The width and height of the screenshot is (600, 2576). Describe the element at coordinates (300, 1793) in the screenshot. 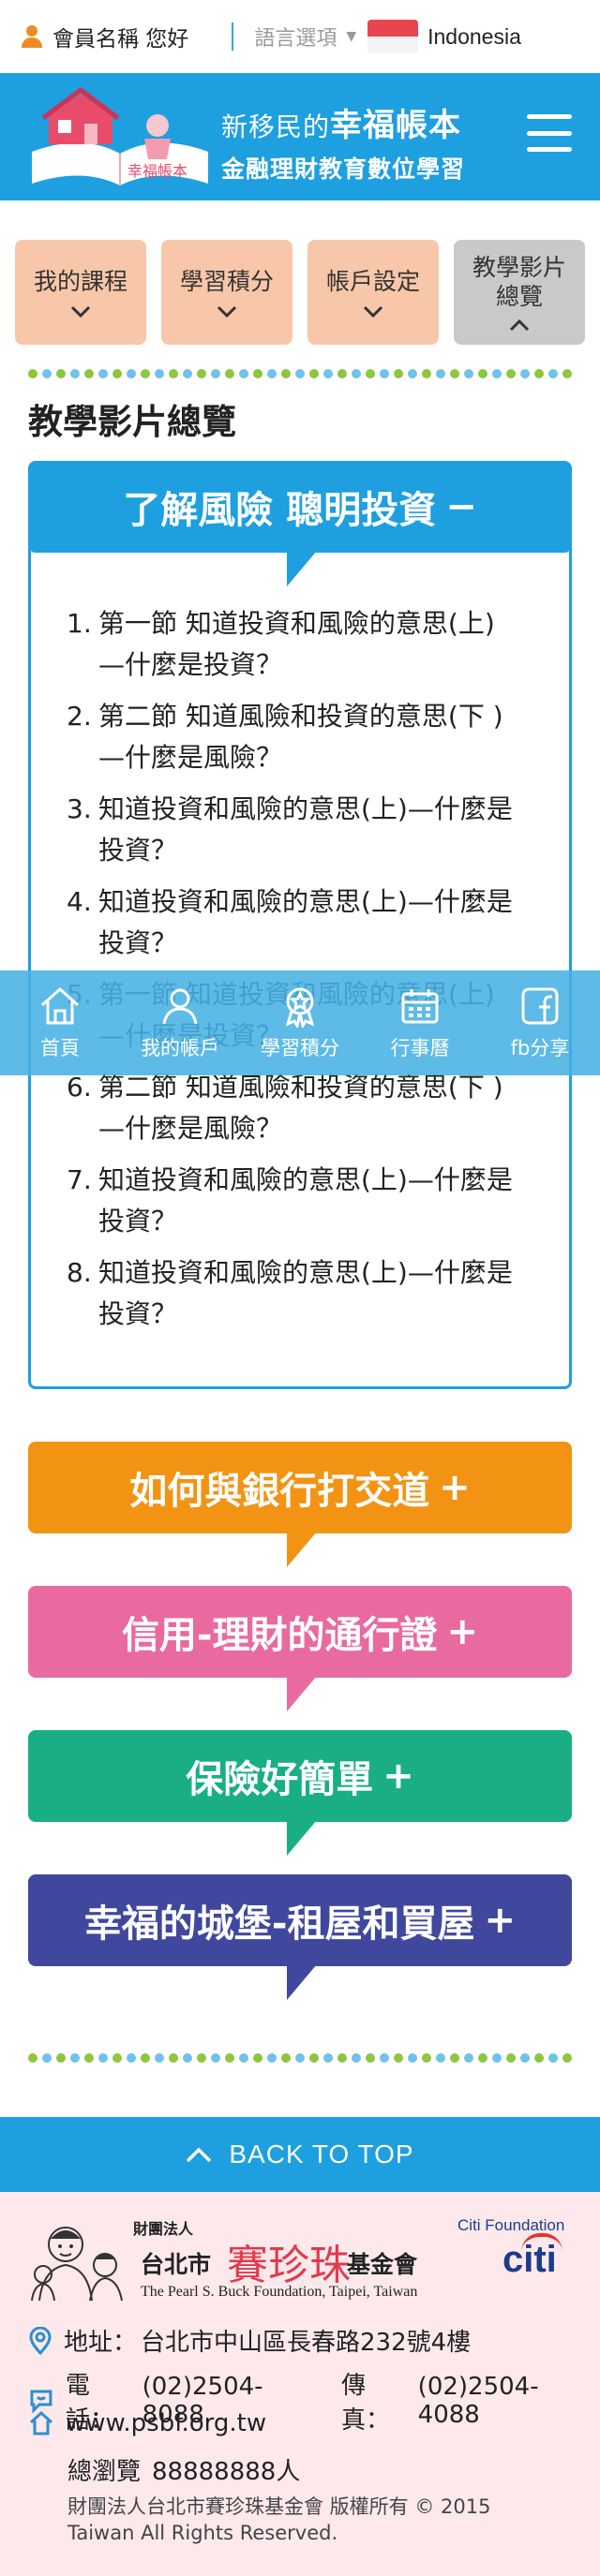

I see `accordion-header: 保險好簡單 +` at that location.